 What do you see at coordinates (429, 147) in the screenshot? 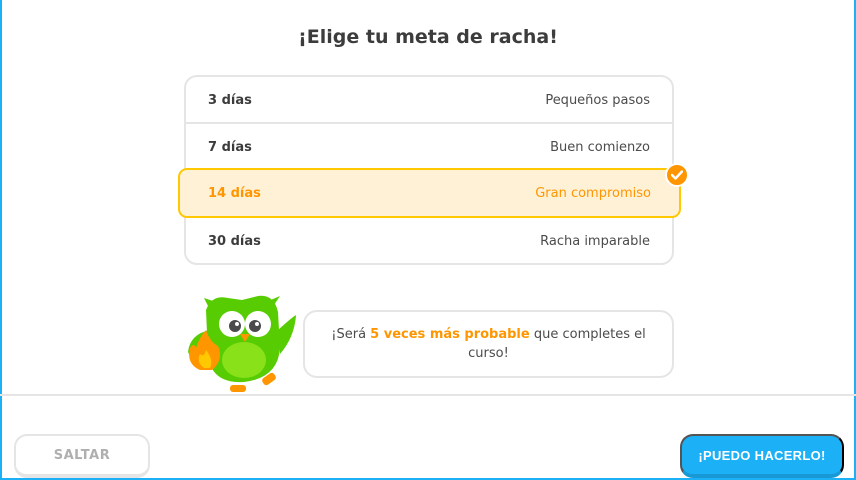
I see `goal-option-7: 7 días Buen comienzo` at bounding box center [429, 147].